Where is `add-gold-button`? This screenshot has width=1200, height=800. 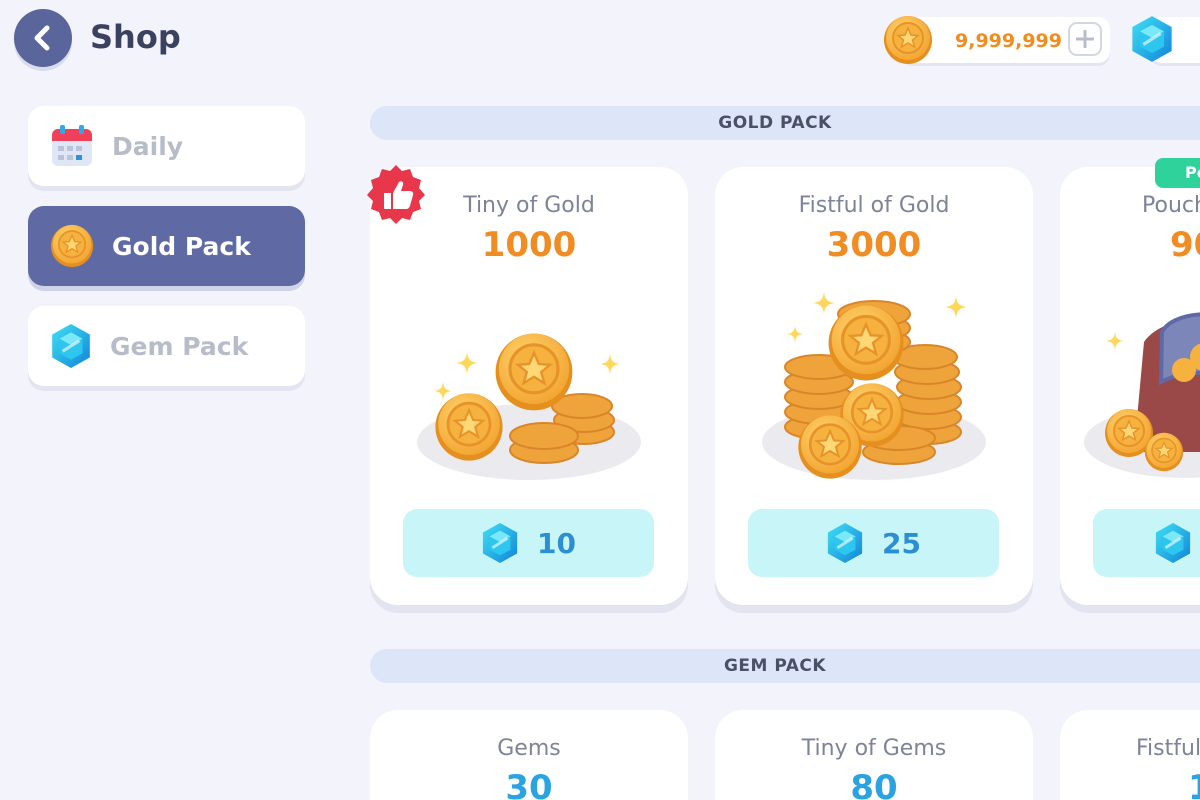
add-gold-button is located at coordinates (1085, 39).